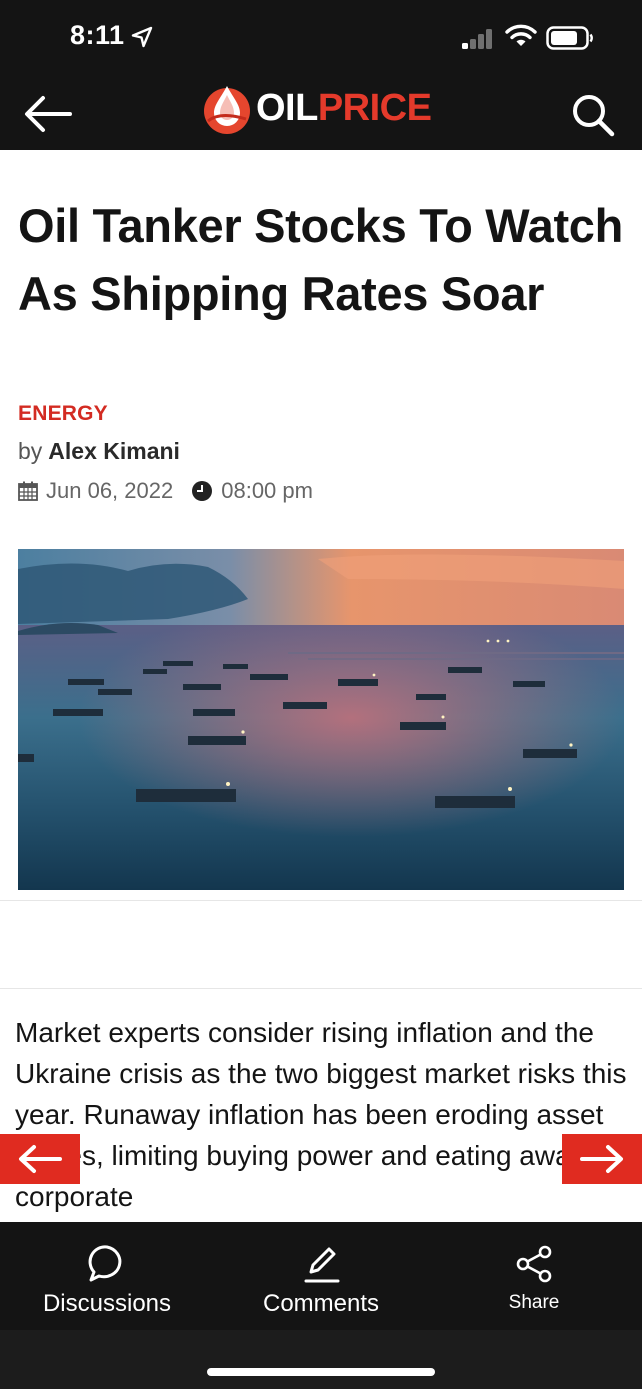  I want to click on location-arrow-icon, so click(142, 37).